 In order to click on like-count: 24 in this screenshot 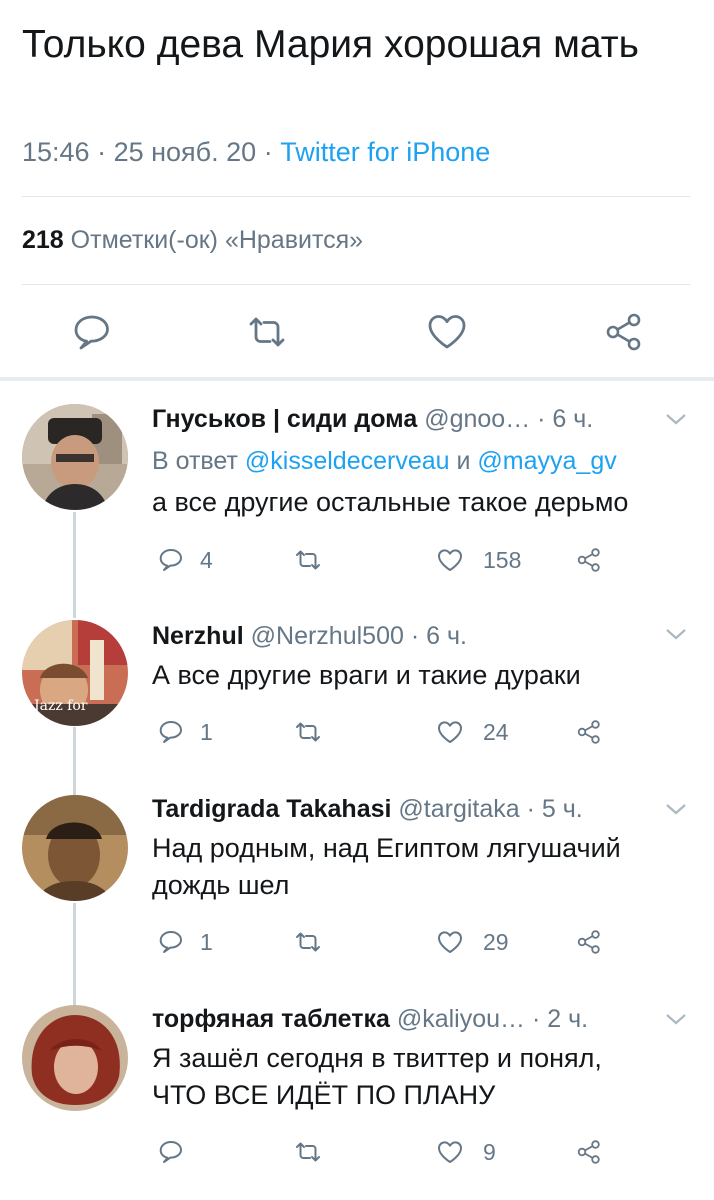, I will do `click(496, 732)`.